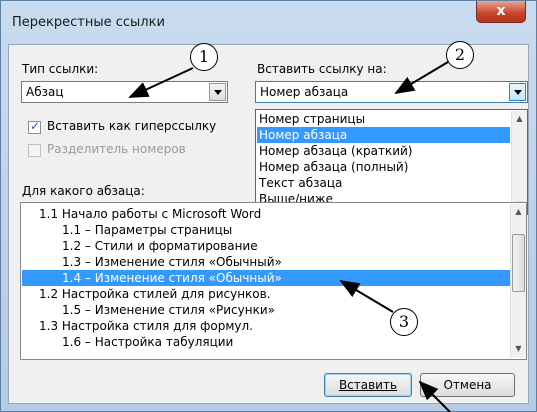 The image size is (537, 412). I want to click on list-item: 1.2 Настройка стилей для рисунков., so click(266, 294).